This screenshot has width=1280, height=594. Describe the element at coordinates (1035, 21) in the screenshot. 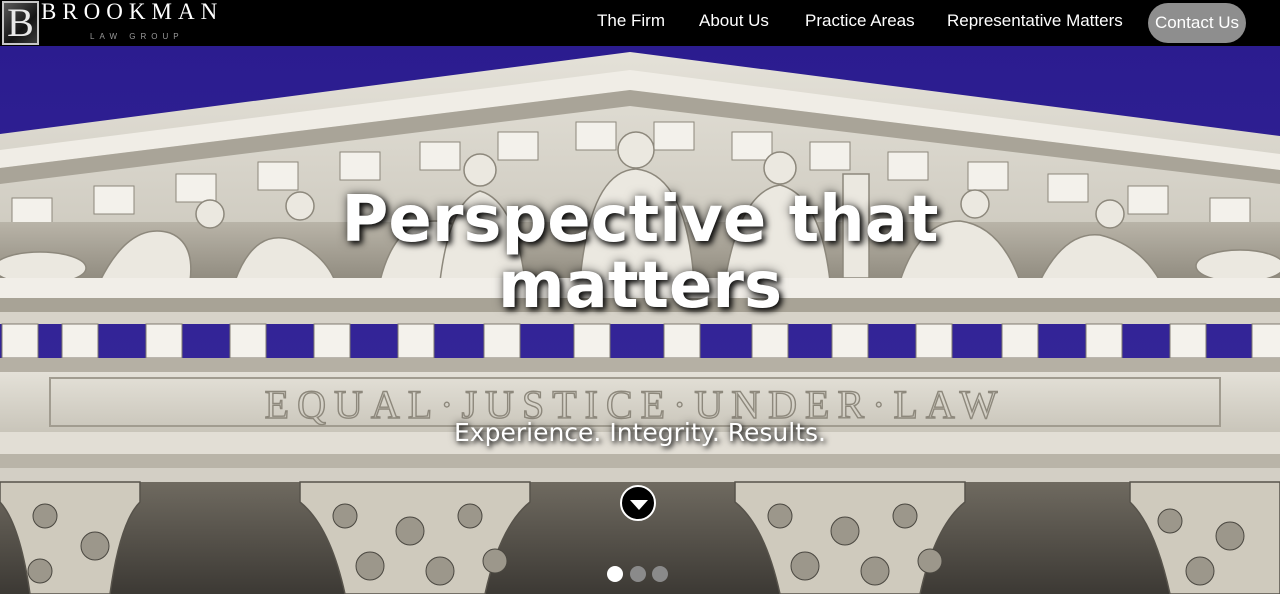

I see `nav-representative-matters: Representative Matters` at that location.